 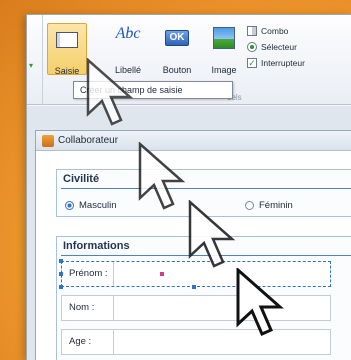 I want to click on radio-icon, so click(x=252, y=47).